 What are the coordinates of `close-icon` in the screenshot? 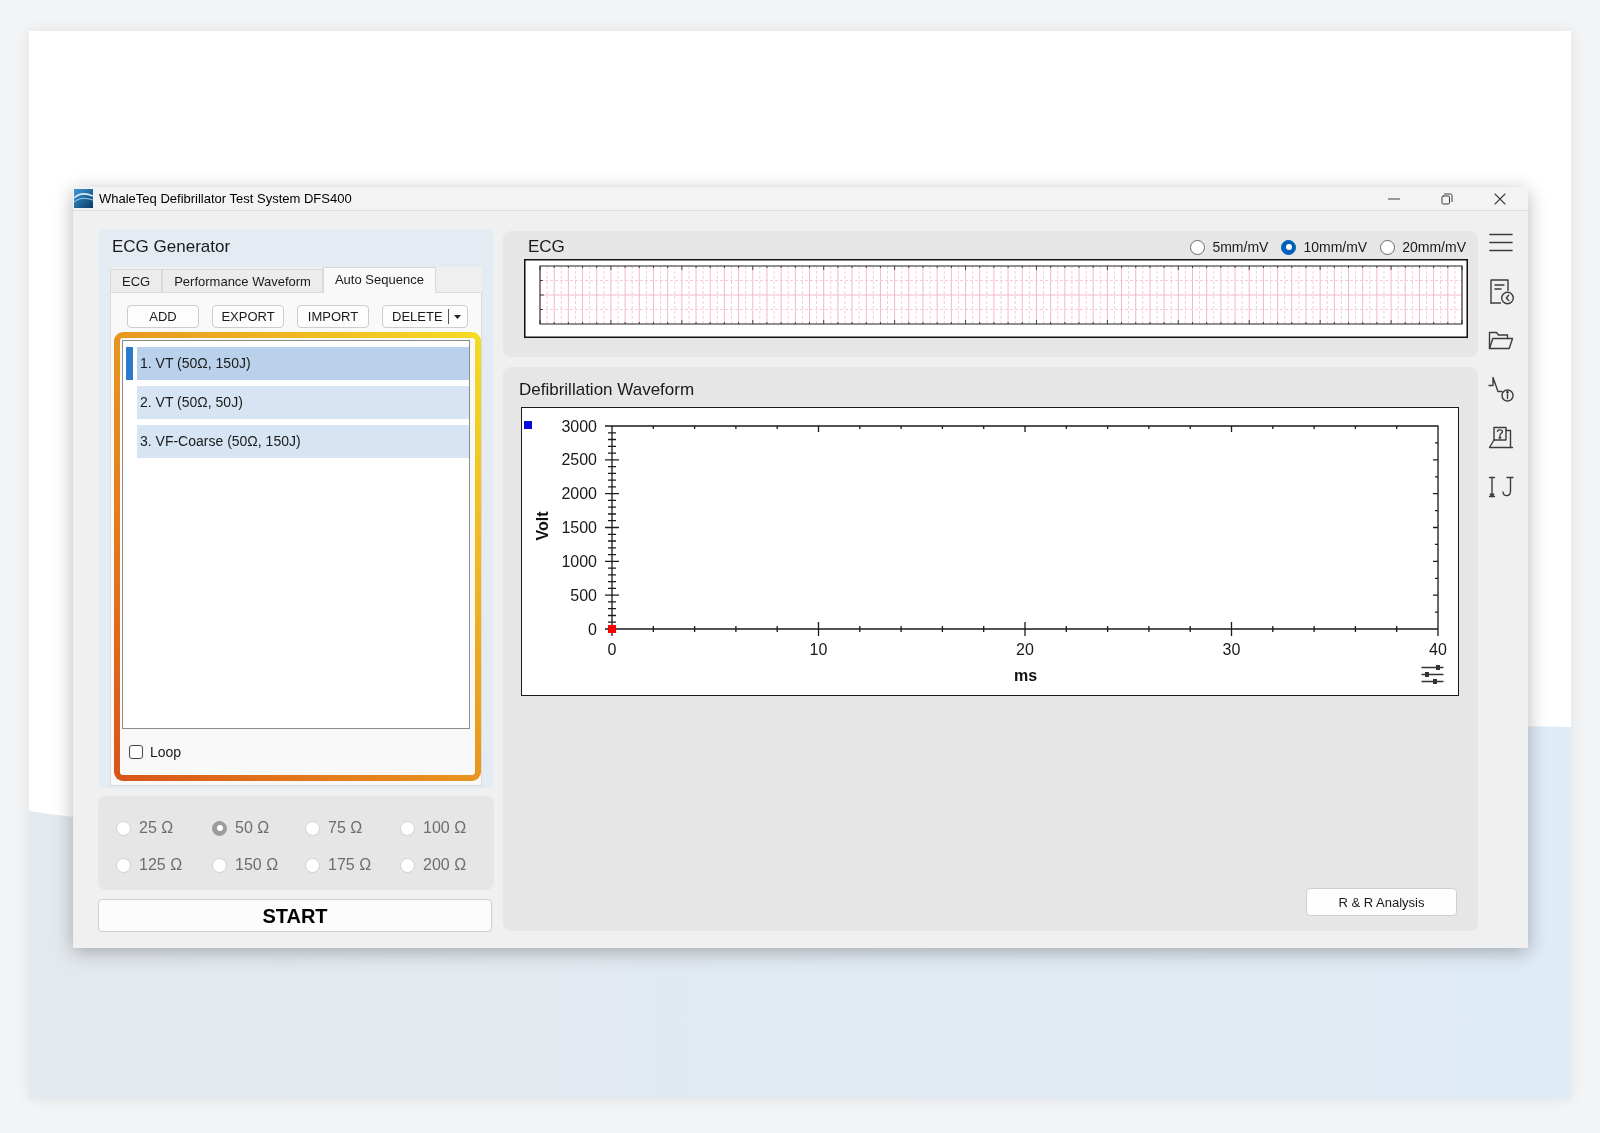 It's located at (1500, 198).